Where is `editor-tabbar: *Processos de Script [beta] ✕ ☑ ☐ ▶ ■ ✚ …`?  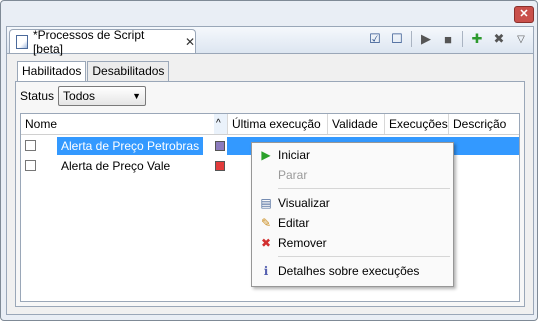
editor-tabbar: *Processos de Script [beta] ✕ ☑ ☐ ▶ ■ ✚ … is located at coordinates (270, 41).